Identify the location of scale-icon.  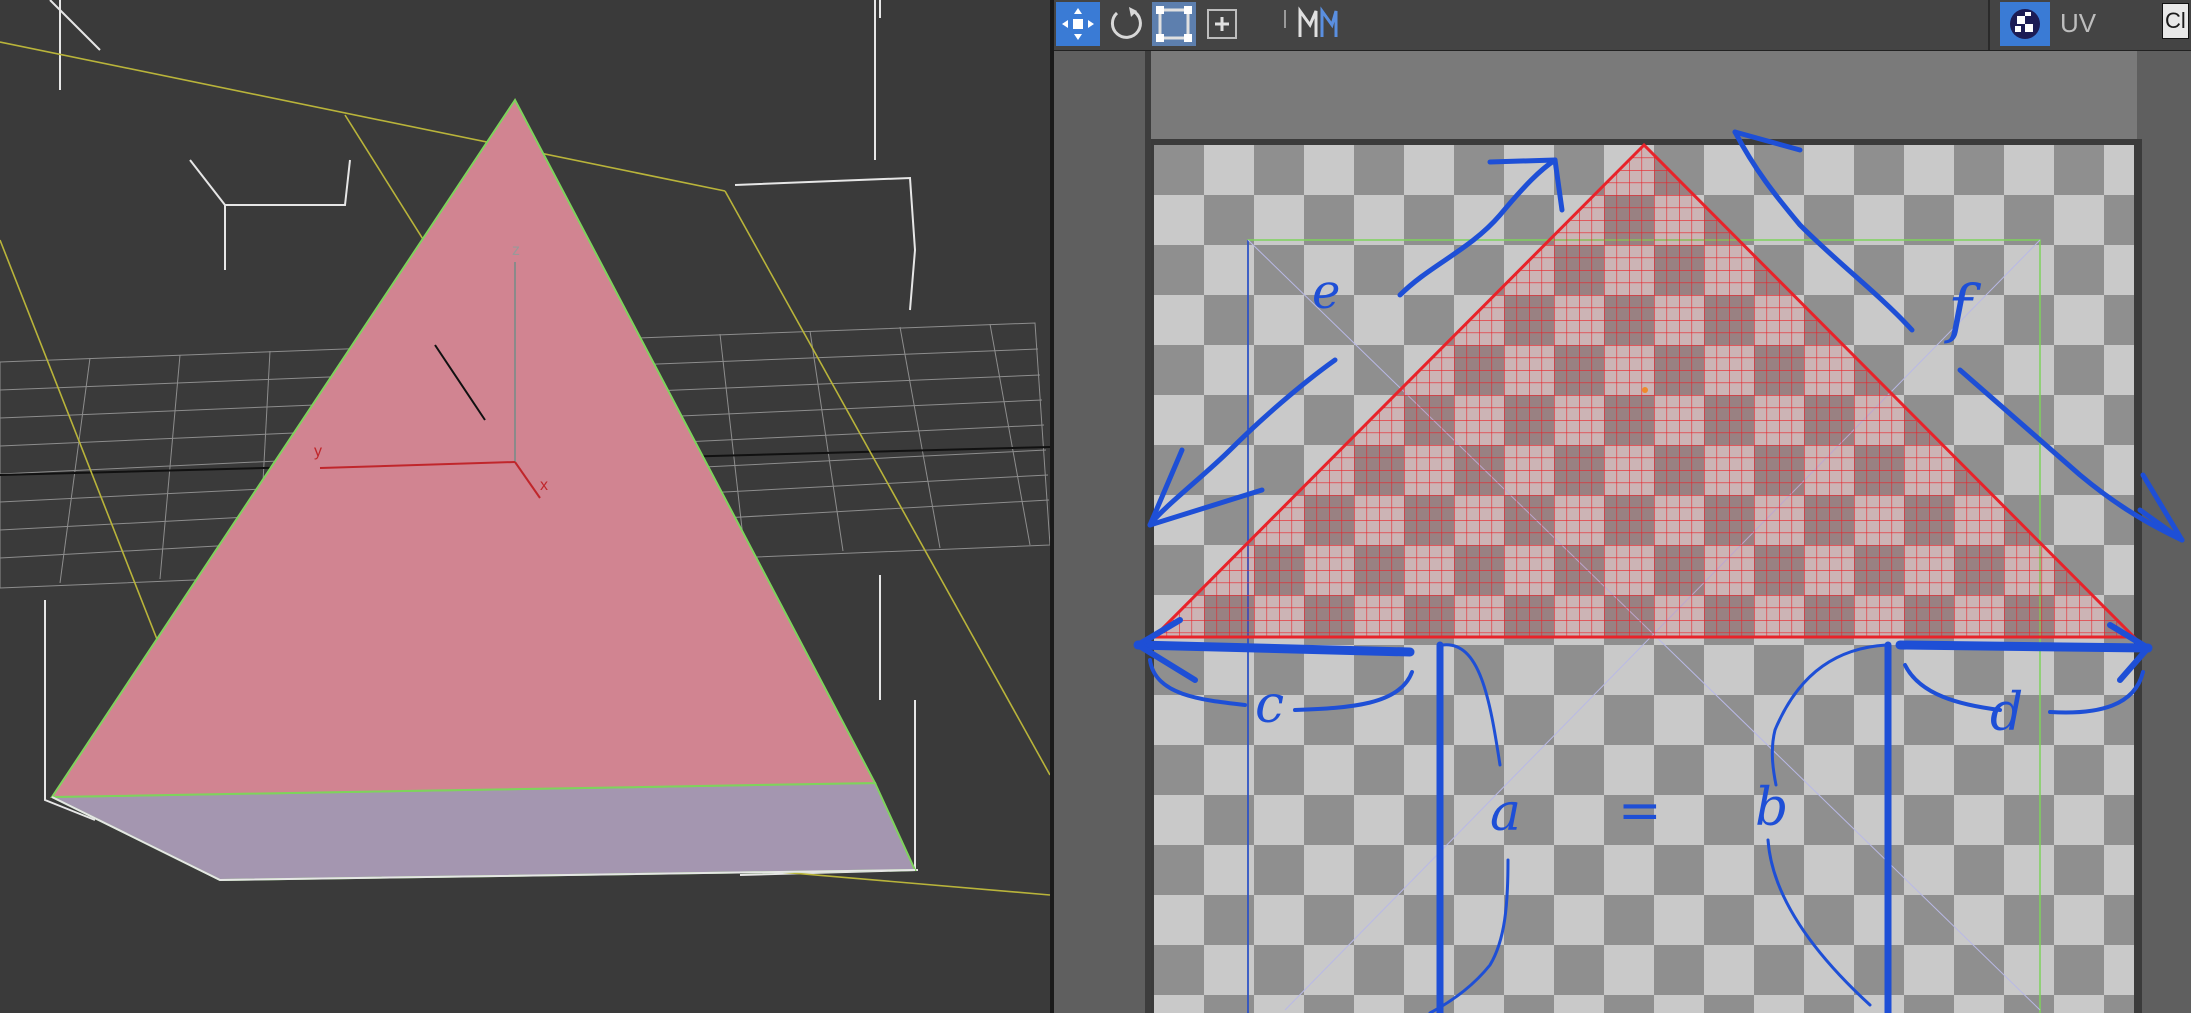
(1174, 24).